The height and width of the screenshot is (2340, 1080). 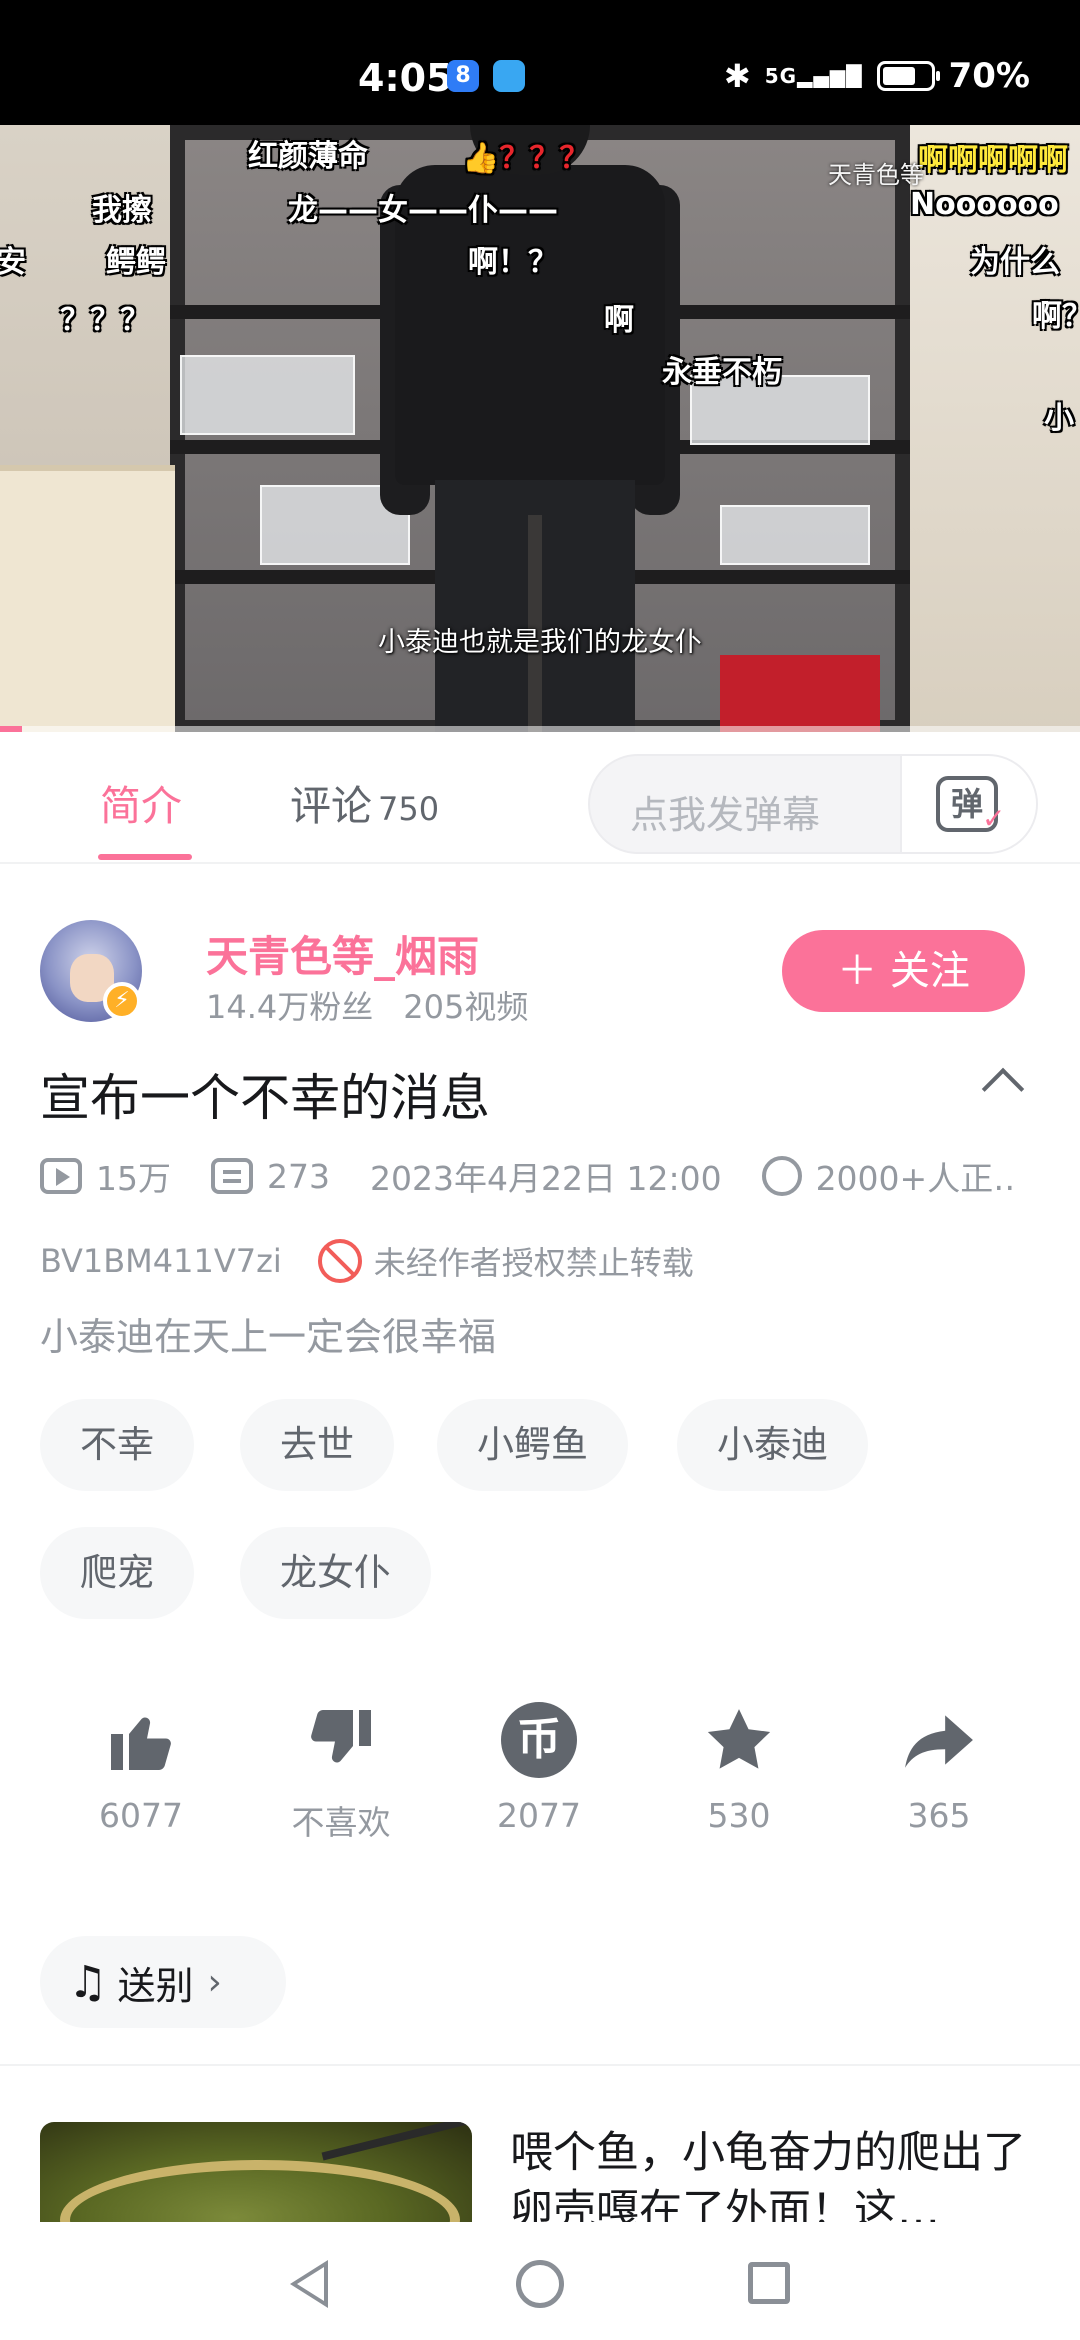 I want to click on network-type: 5G, so click(x=781, y=76).